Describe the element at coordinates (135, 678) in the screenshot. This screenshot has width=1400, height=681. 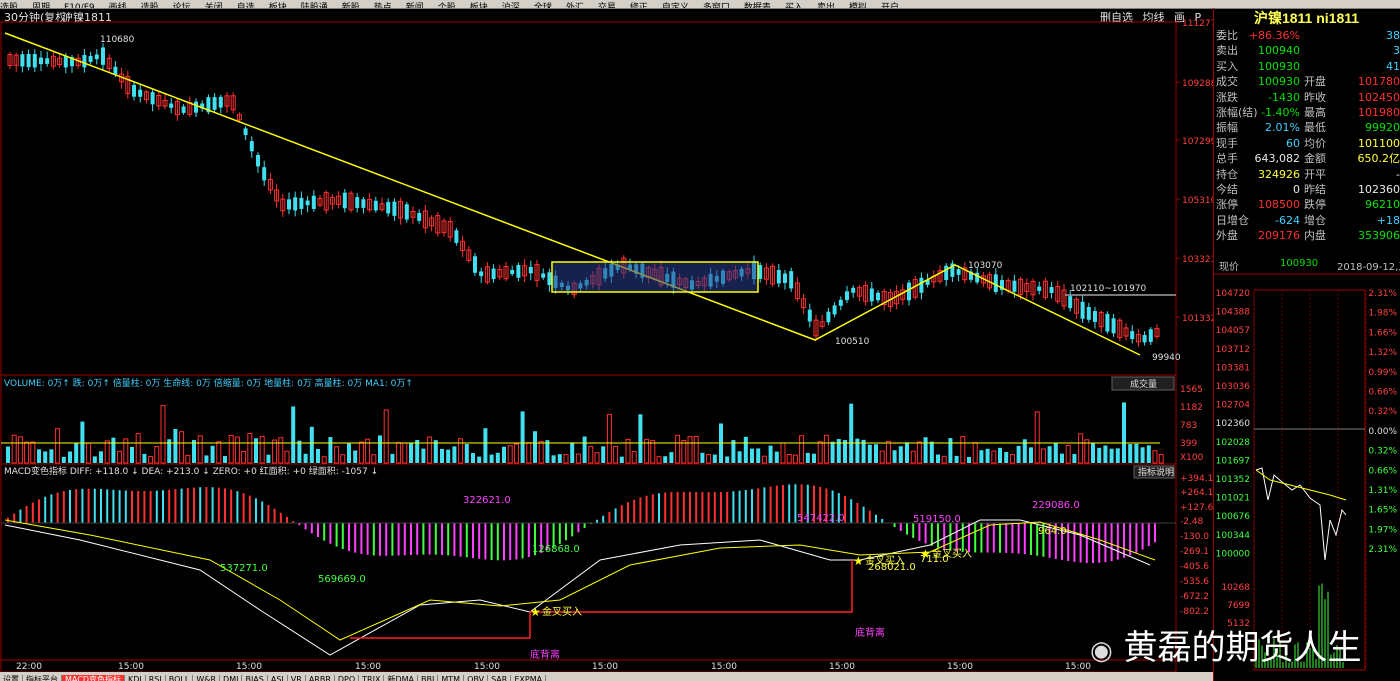
I see `indicator-tab: KDJ` at that location.